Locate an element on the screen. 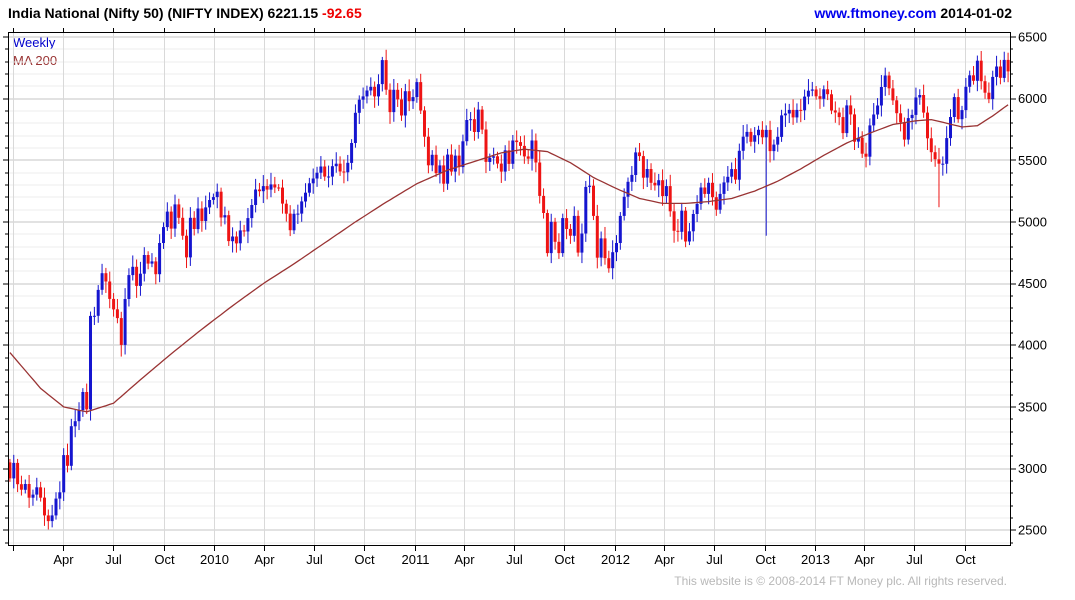  y-axis-label: 2500 is located at coordinates (1032, 530).